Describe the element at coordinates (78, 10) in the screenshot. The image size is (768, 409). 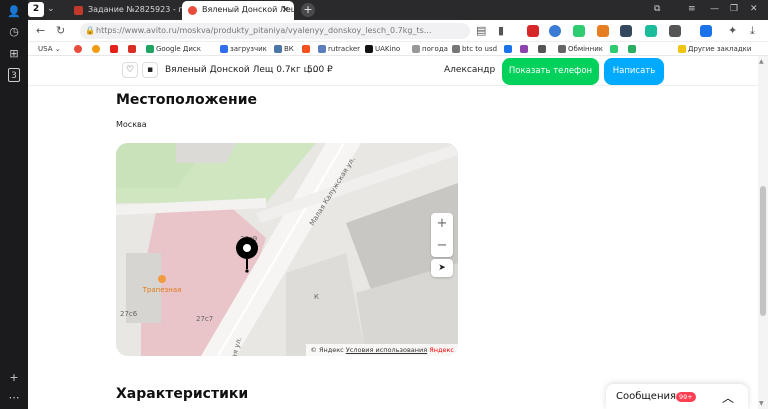
I see `sp-favicon-icon` at that location.